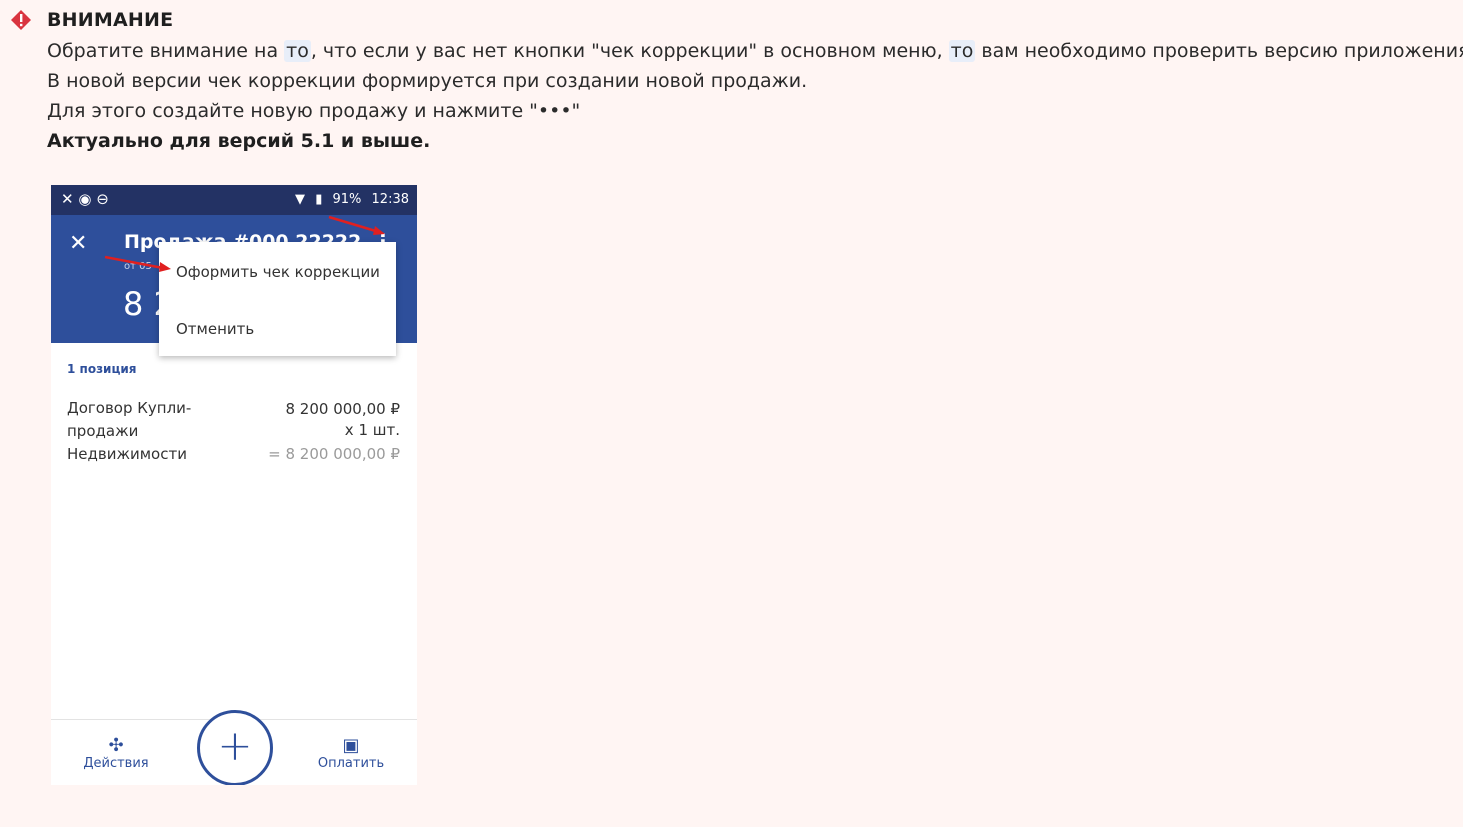 The height and width of the screenshot is (827, 1463). What do you see at coordinates (342, 409) in the screenshot?
I see `item-price: 8 200 000,00 ₽` at bounding box center [342, 409].